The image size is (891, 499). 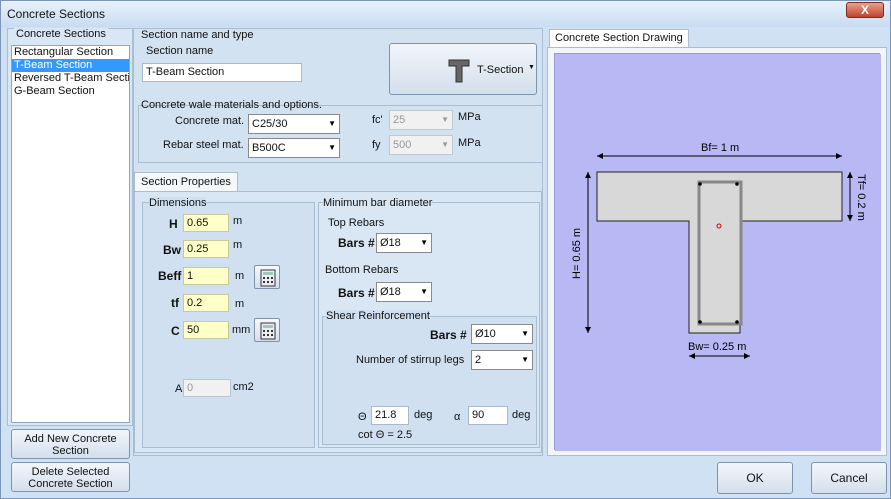 What do you see at coordinates (206, 303) in the screenshot?
I see `tf-input: 0.2` at bounding box center [206, 303].